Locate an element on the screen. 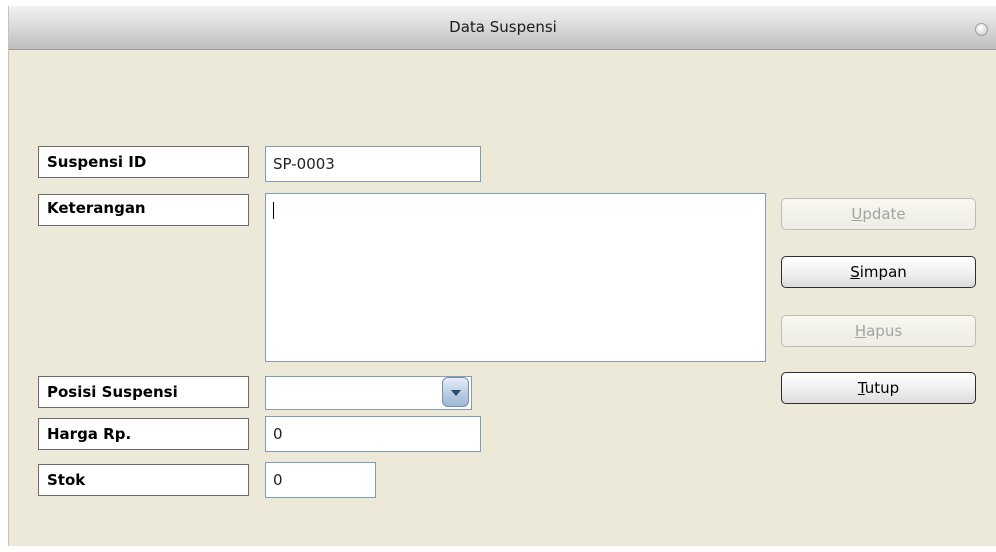 Image resolution: width=996 pixels, height=552 pixels. hapus-button-label: apus is located at coordinates (884, 331).